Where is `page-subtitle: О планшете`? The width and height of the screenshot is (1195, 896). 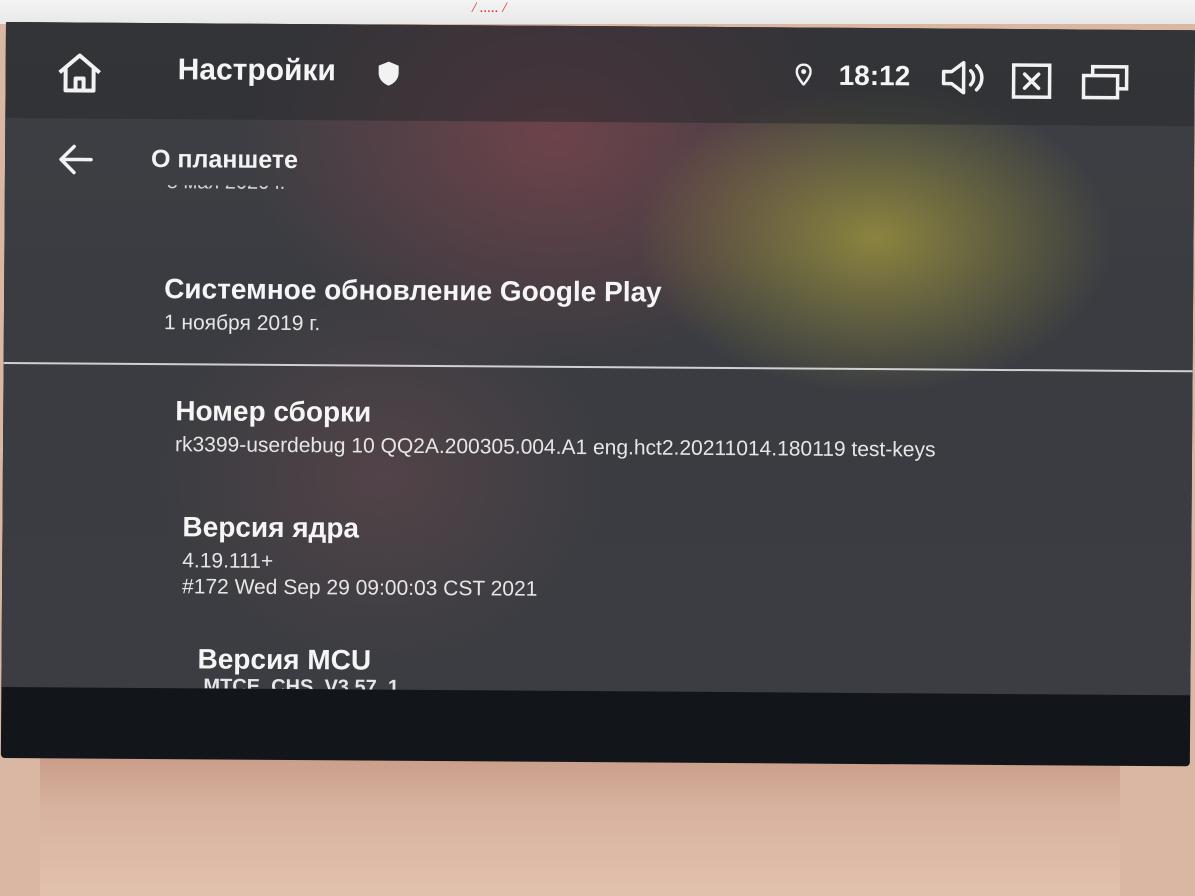
page-subtitle: О планшете is located at coordinates (224, 160).